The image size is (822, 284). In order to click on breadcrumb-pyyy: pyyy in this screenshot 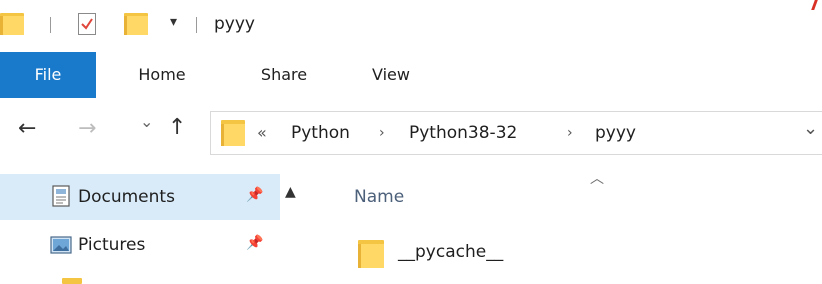, I will do `click(615, 133)`.